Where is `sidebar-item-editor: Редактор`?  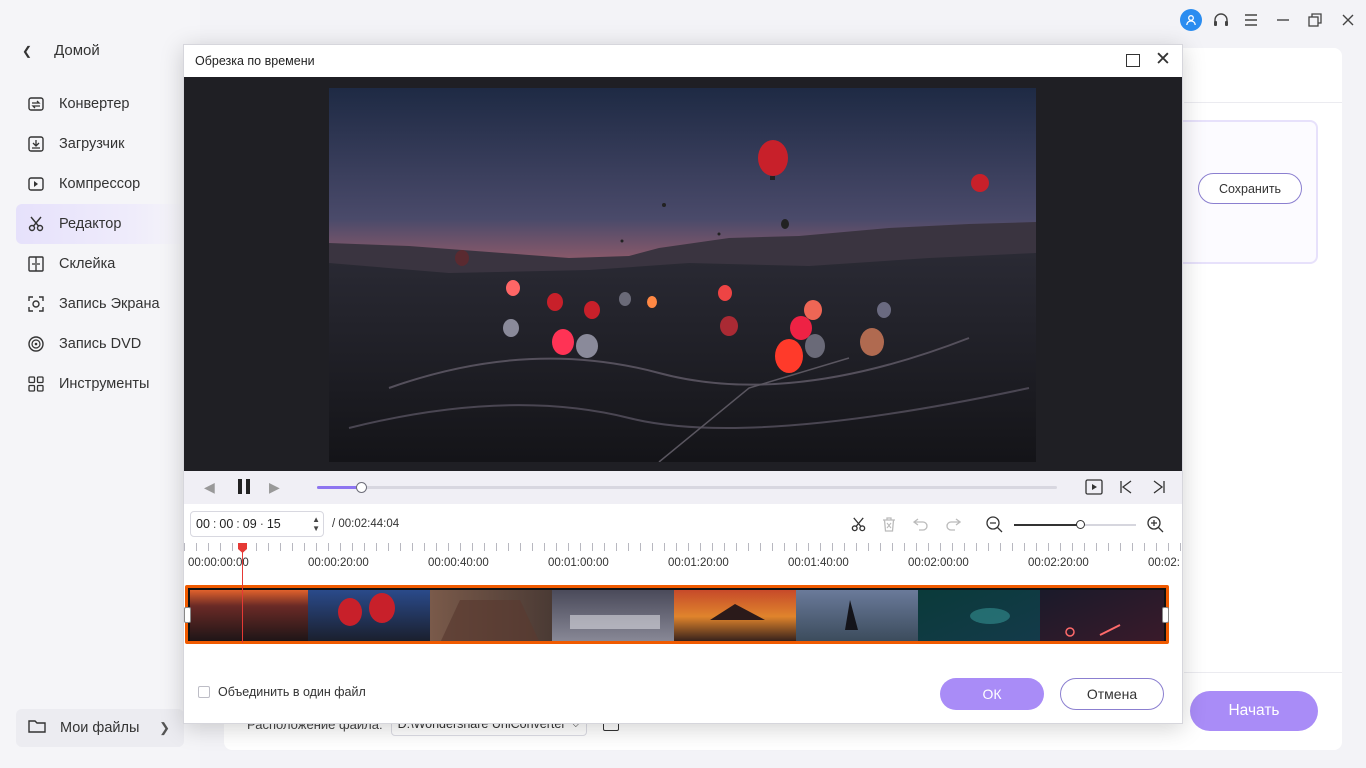 sidebar-item-editor: Редактор is located at coordinates (100, 224).